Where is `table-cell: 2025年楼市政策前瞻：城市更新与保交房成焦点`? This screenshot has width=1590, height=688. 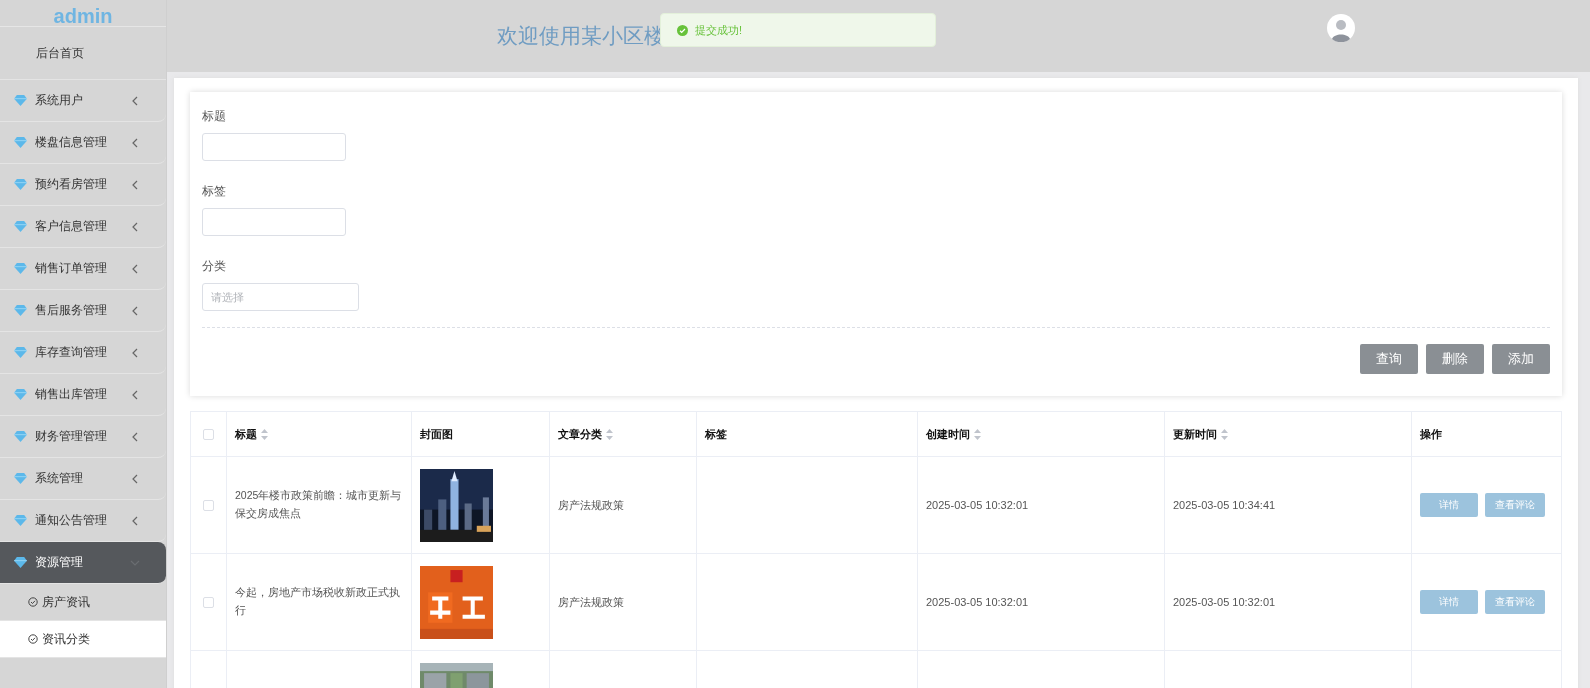 table-cell: 2025年楼市政策前瞻：城市更新与保交房成焦点 is located at coordinates (318, 504).